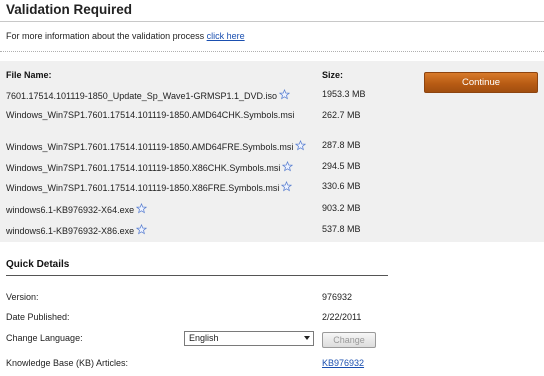  What do you see at coordinates (22, 297) in the screenshot?
I see `version-label: Version:` at bounding box center [22, 297].